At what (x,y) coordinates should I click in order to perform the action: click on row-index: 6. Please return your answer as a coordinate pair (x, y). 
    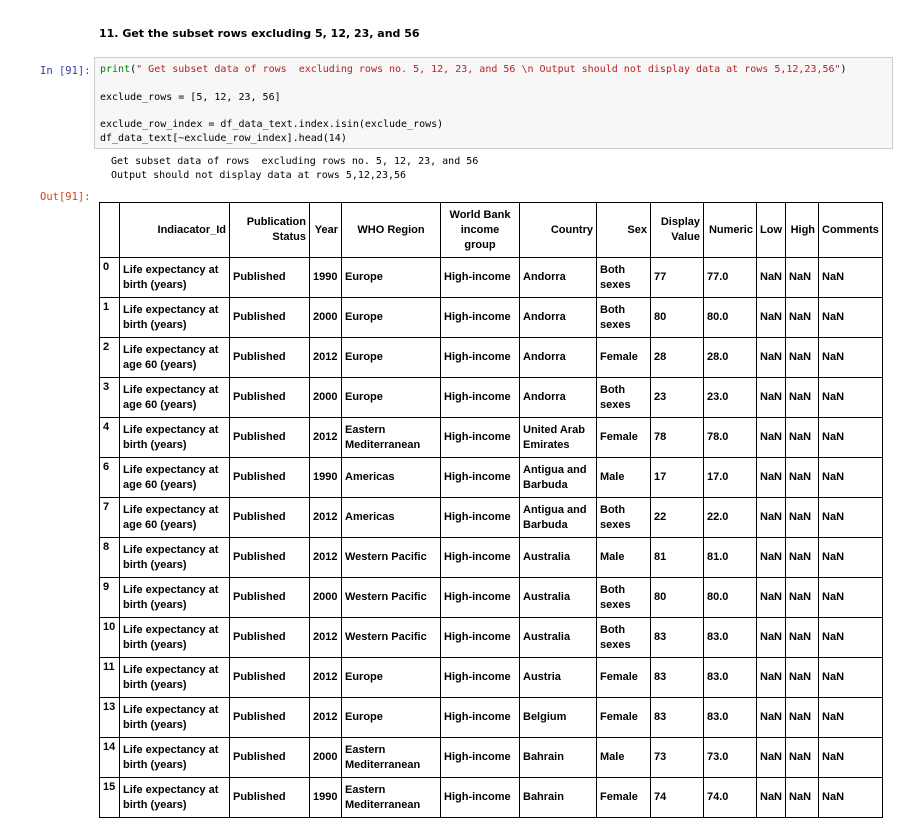
    Looking at the image, I should click on (109, 477).